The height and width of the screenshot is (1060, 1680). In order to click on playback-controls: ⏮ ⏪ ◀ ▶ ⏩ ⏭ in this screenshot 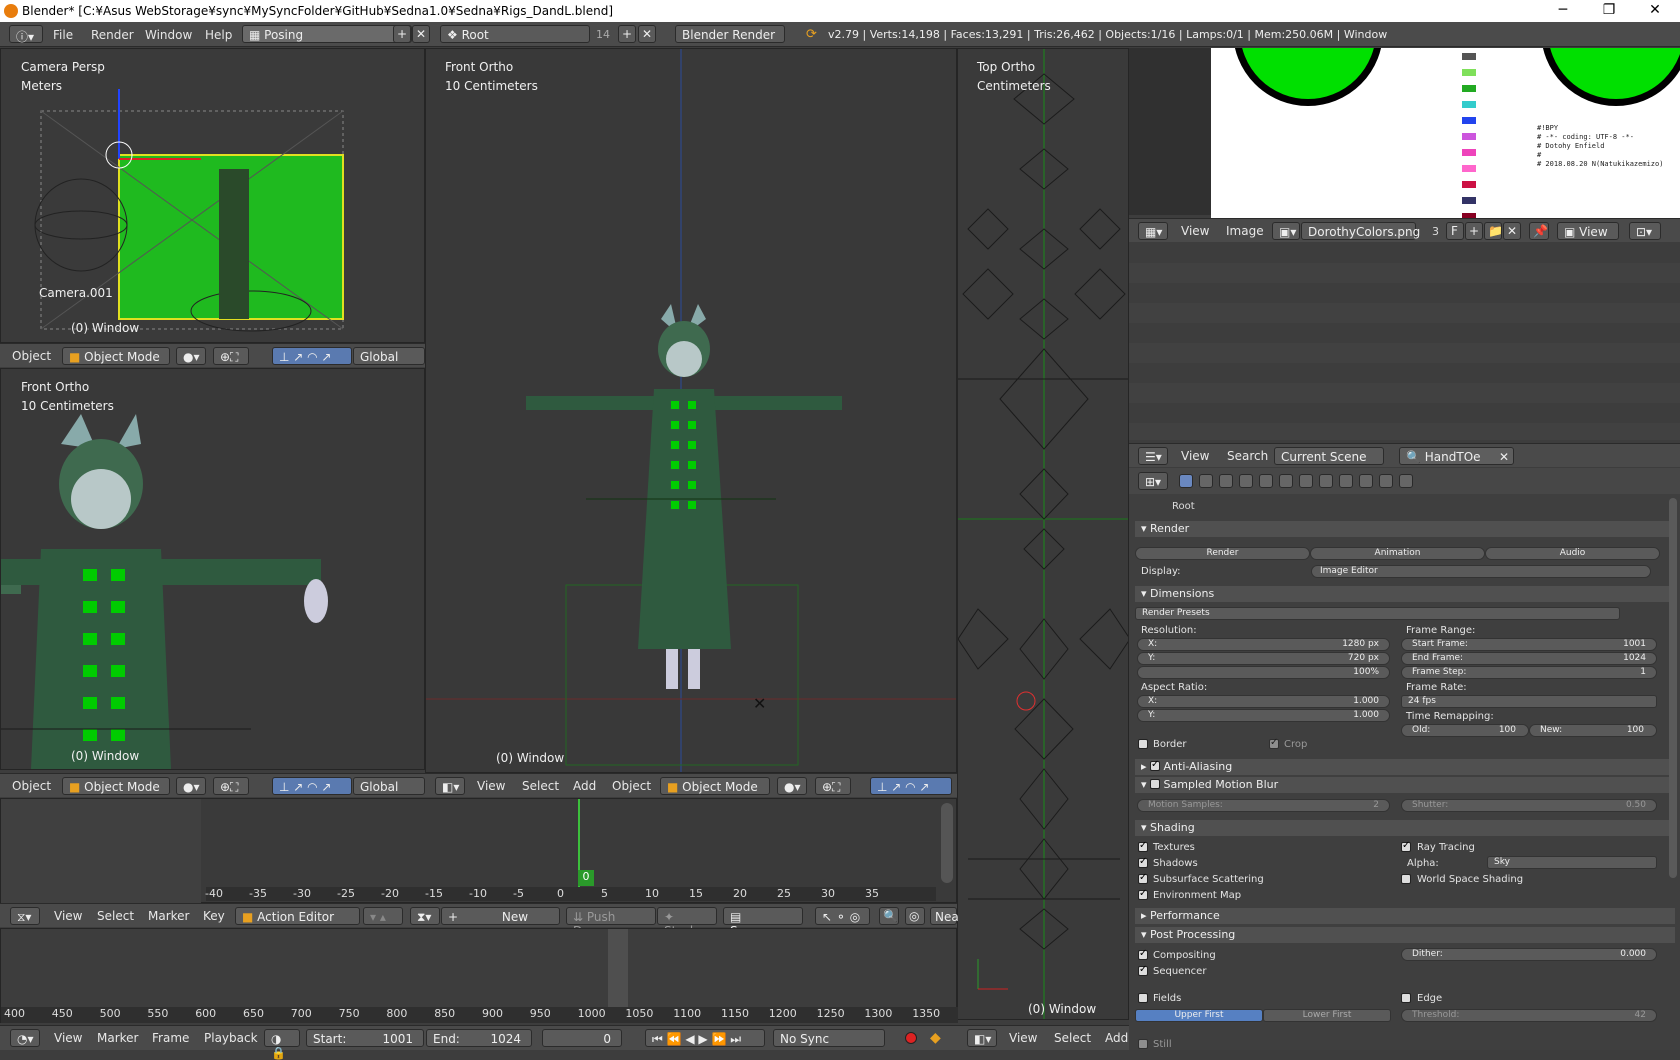, I will do `click(705, 1038)`.